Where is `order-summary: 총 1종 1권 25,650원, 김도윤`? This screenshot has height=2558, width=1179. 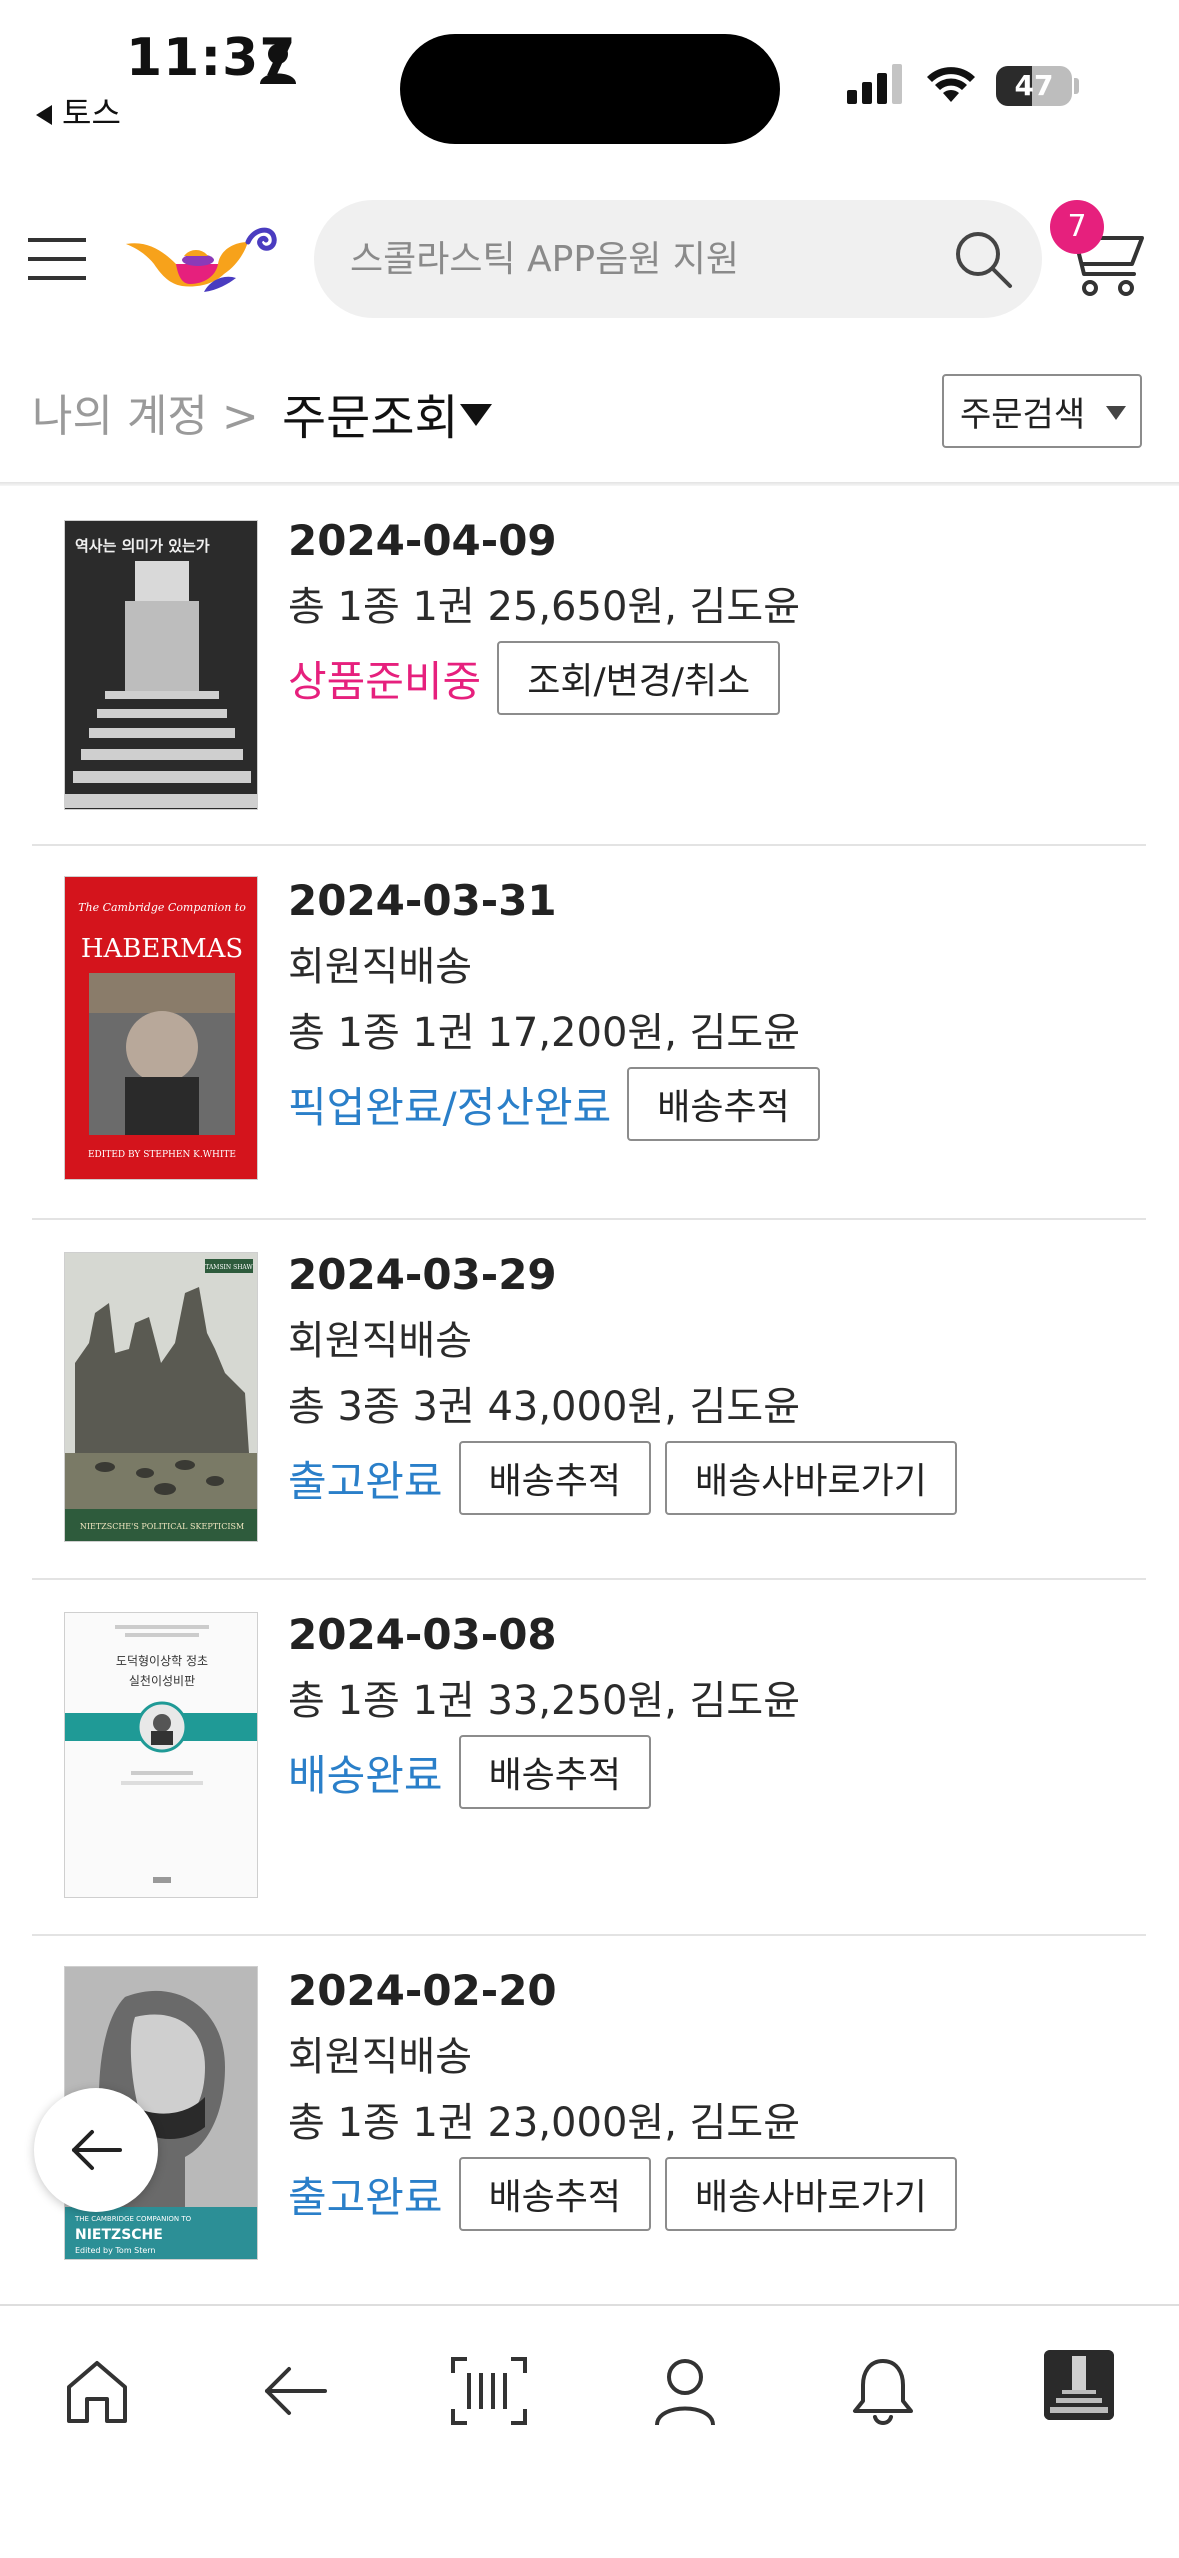 order-summary: 총 1종 1권 25,650원, 김도윤 is located at coordinates (544, 607).